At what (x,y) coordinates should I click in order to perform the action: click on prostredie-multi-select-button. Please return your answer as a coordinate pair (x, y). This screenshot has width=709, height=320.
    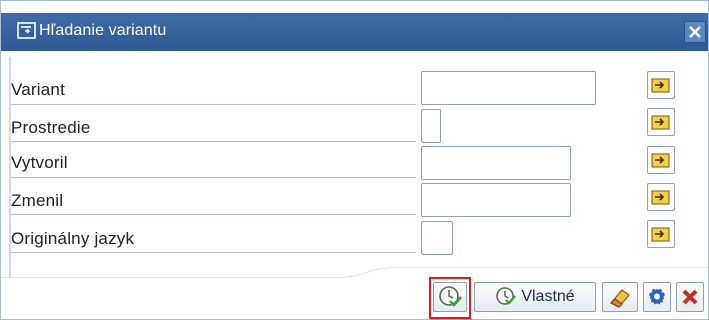
    Looking at the image, I should click on (661, 122).